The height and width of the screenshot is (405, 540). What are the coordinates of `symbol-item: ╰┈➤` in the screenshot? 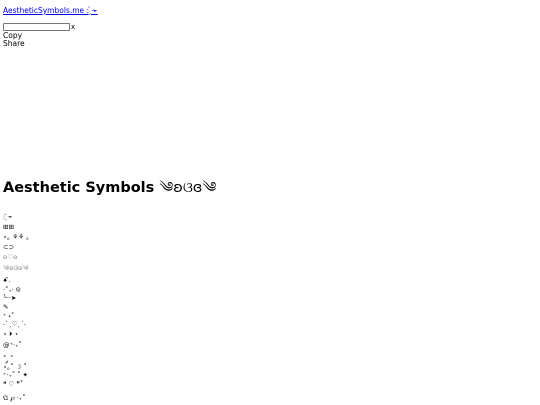 It's located at (9, 298).